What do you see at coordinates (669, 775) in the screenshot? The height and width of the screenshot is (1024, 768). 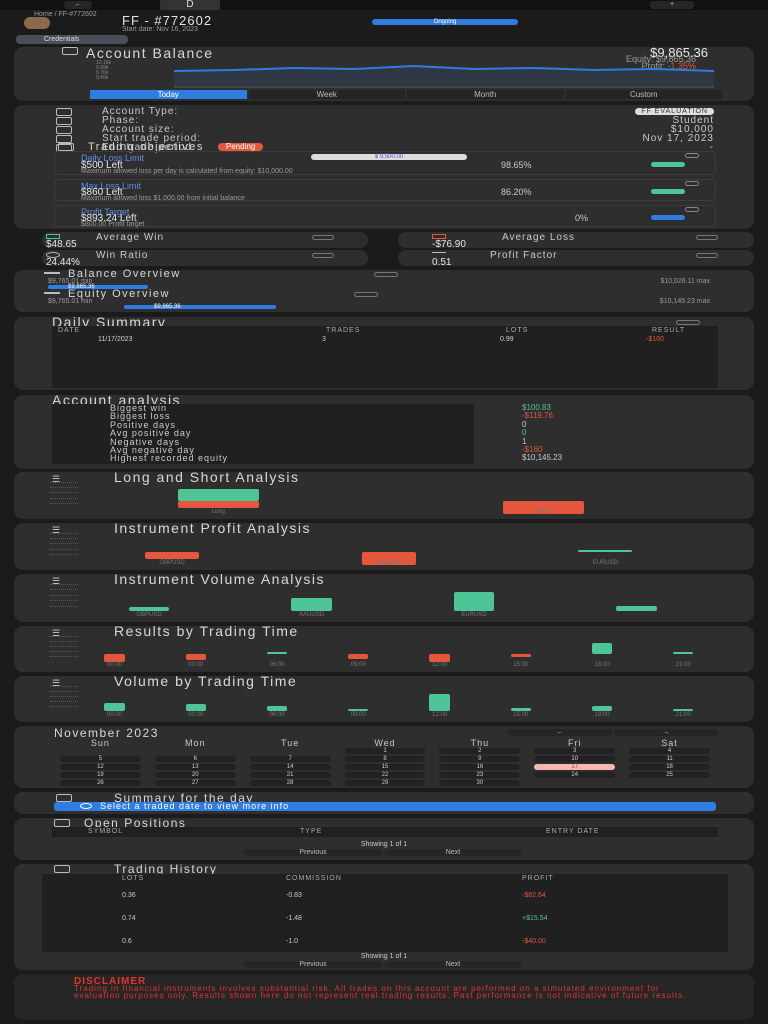 I see `calendar-day: 25` at bounding box center [669, 775].